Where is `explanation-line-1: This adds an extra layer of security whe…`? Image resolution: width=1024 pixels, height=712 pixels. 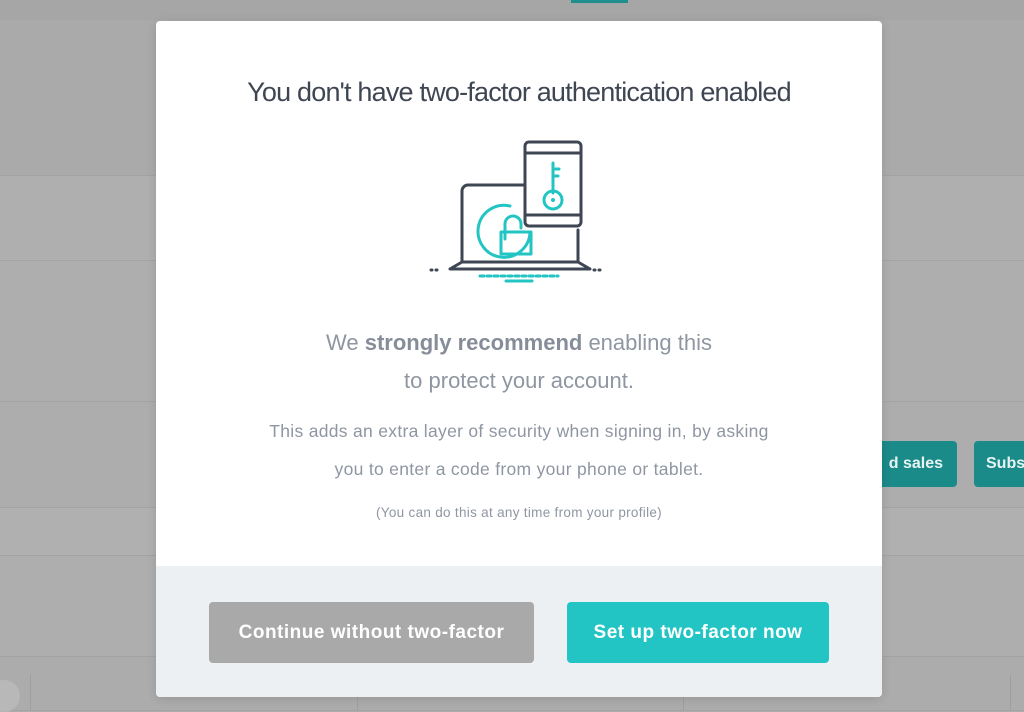 explanation-line-1: This adds an extra layer of security whe… is located at coordinates (519, 431).